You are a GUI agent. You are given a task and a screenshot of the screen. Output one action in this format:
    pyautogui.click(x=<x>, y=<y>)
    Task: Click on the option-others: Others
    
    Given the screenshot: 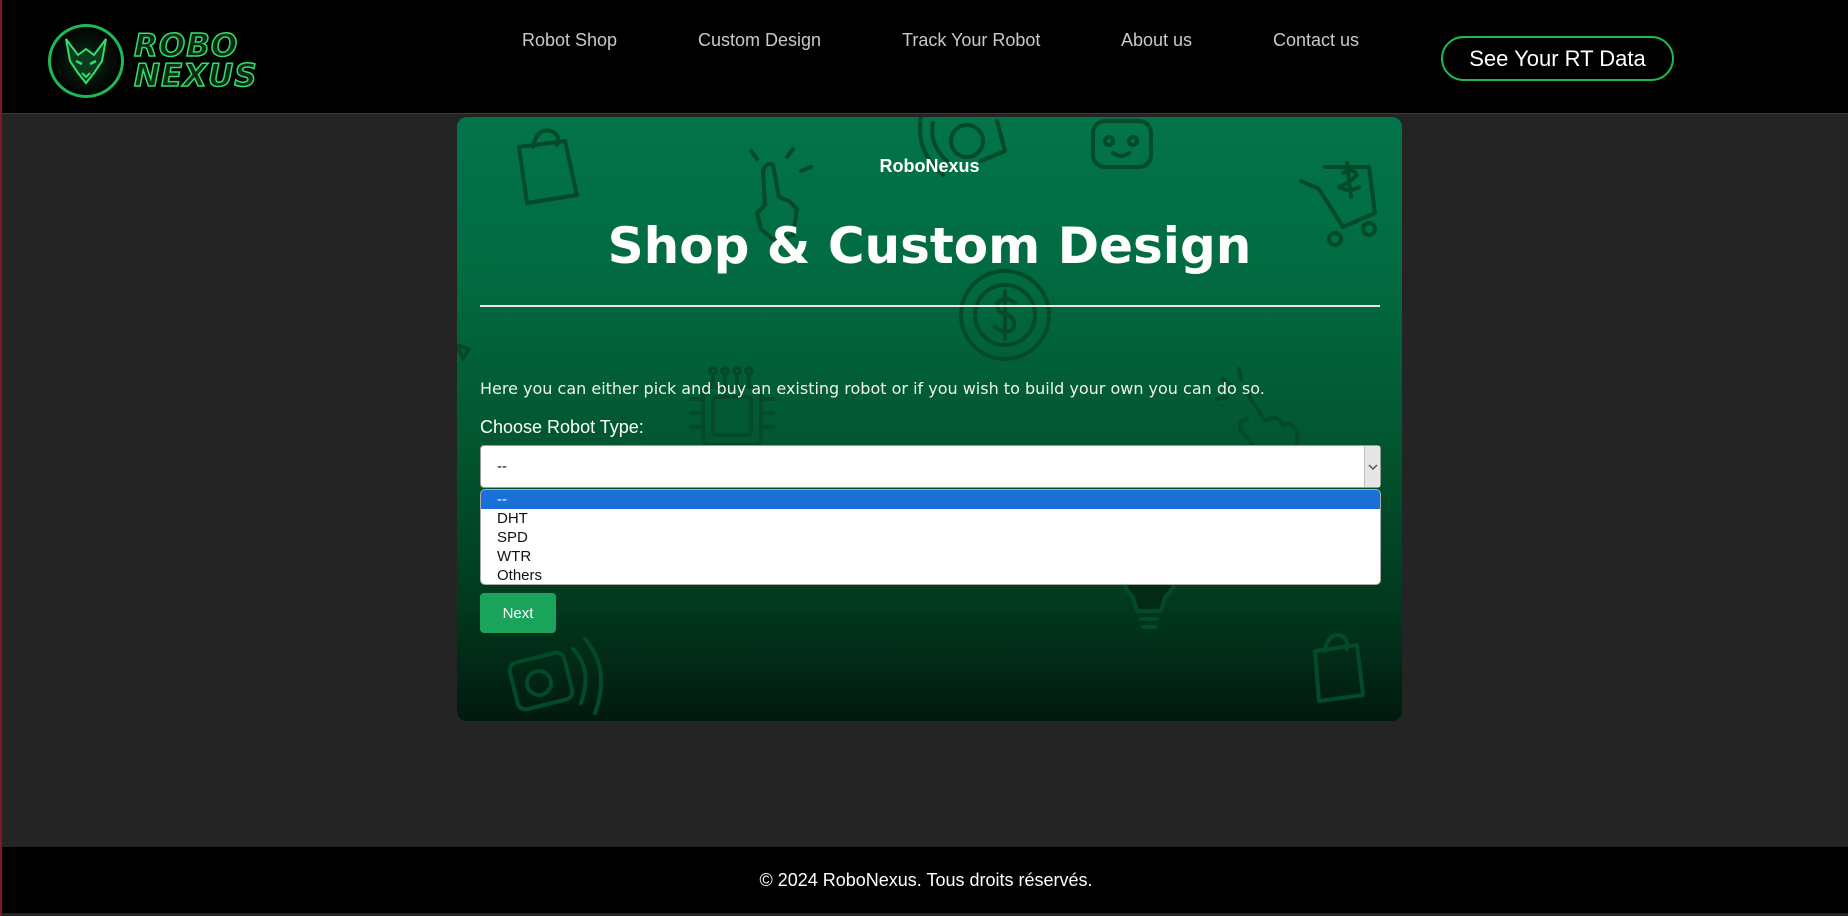 What is the action you would take?
    pyautogui.click(x=930, y=575)
    